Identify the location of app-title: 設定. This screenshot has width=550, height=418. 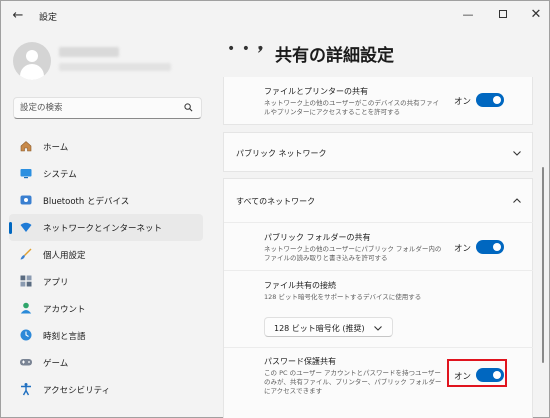
(48, 18).